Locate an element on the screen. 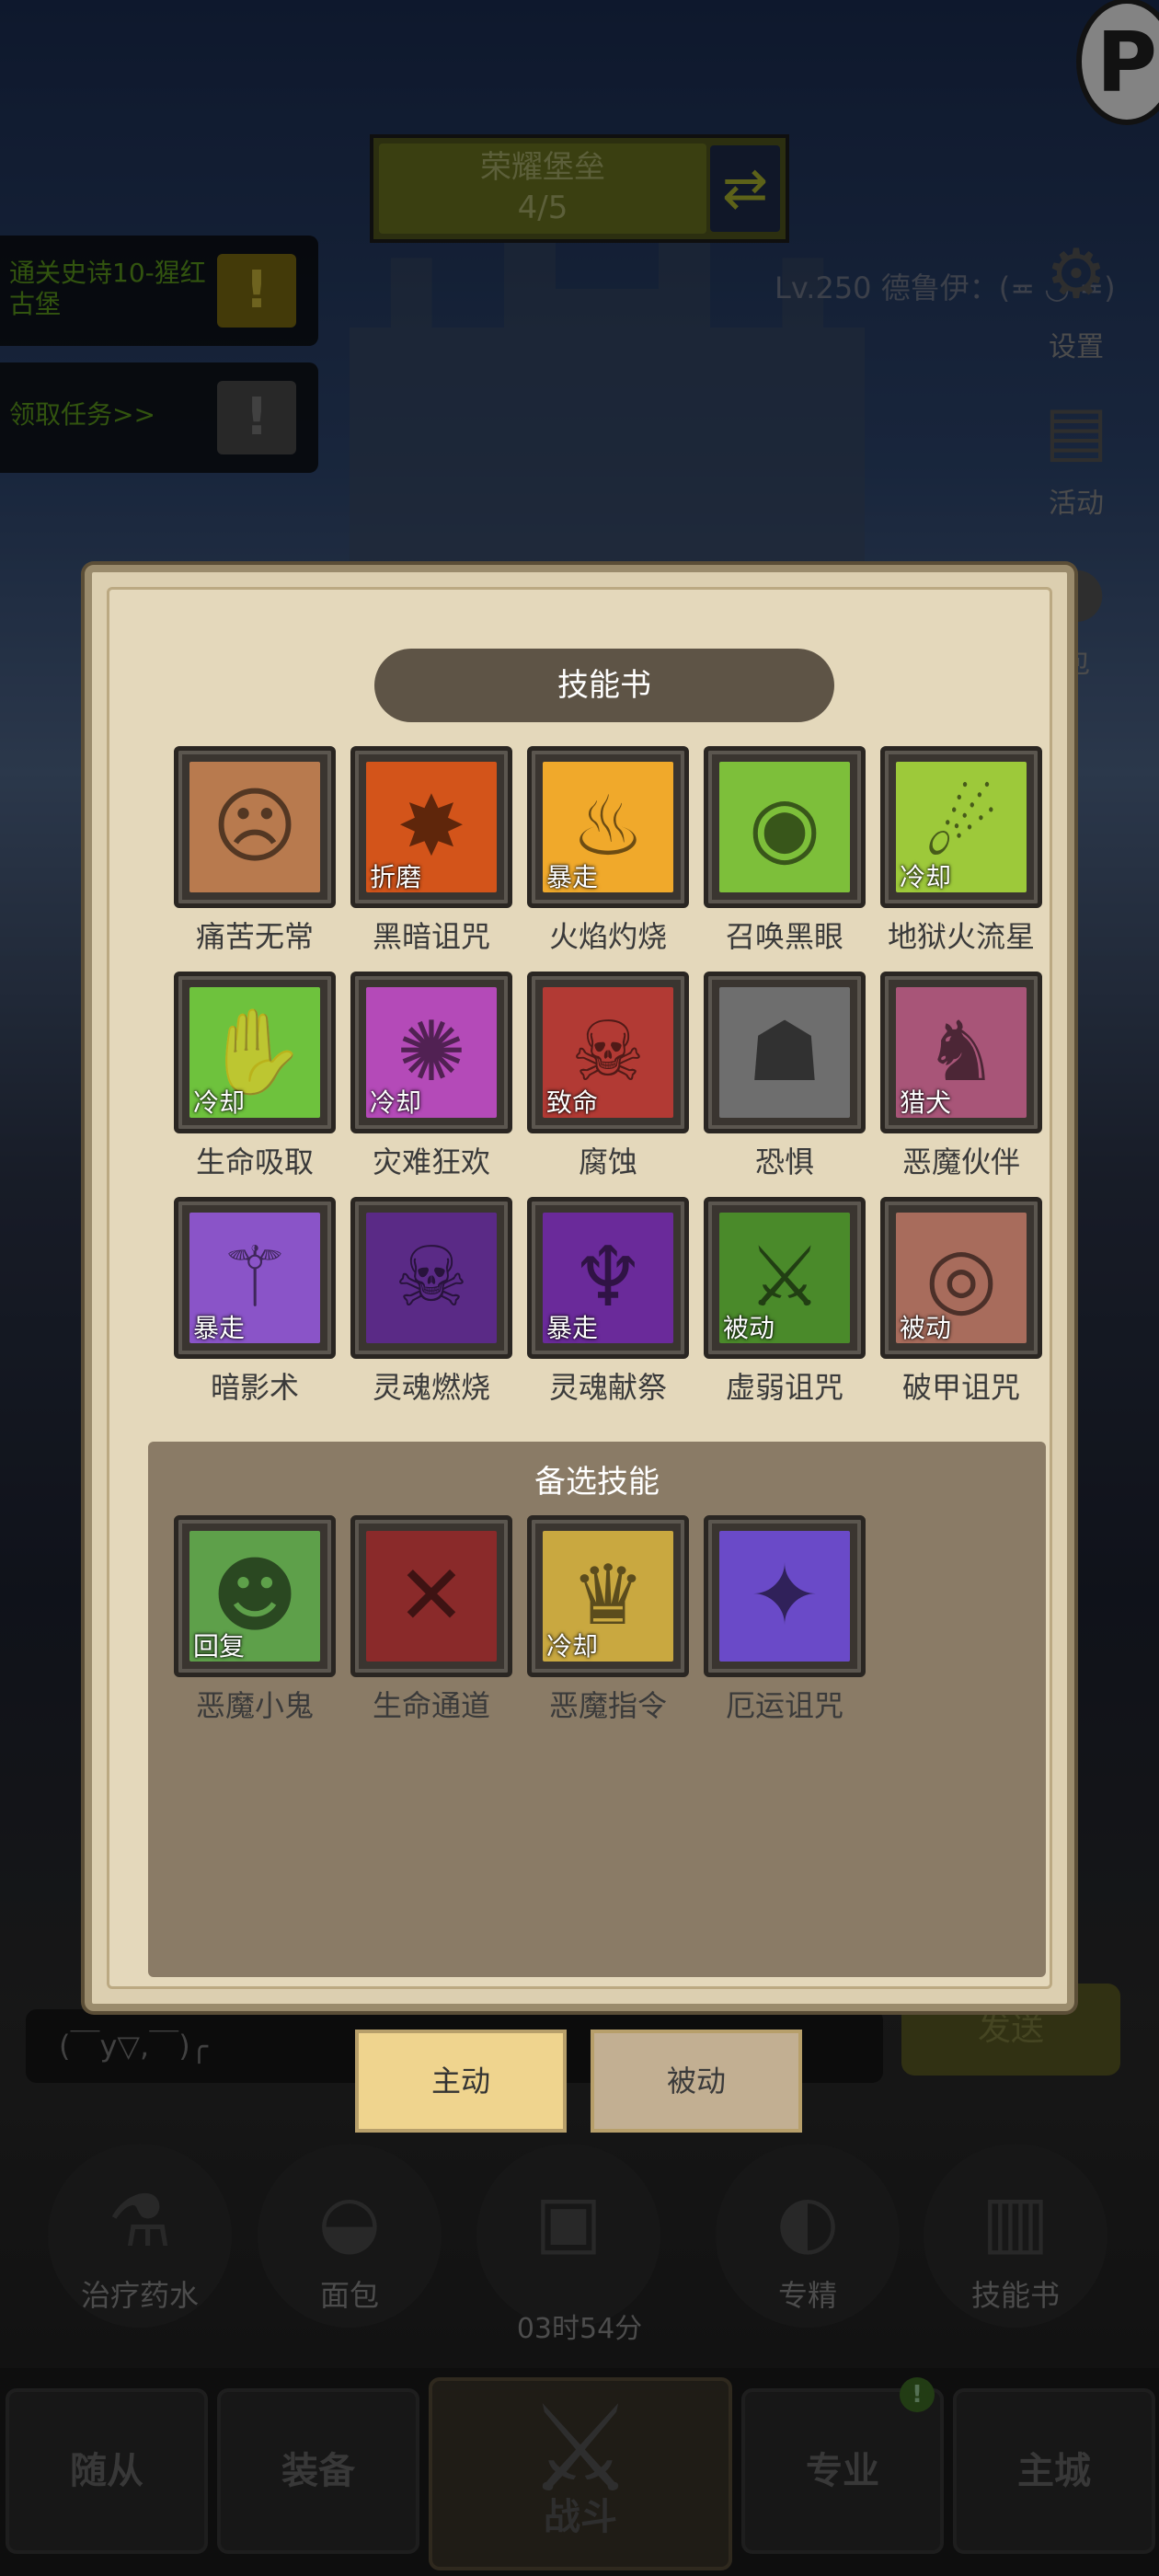  skill-icon-frame: ✦ is located at coordinates (785, 1596).